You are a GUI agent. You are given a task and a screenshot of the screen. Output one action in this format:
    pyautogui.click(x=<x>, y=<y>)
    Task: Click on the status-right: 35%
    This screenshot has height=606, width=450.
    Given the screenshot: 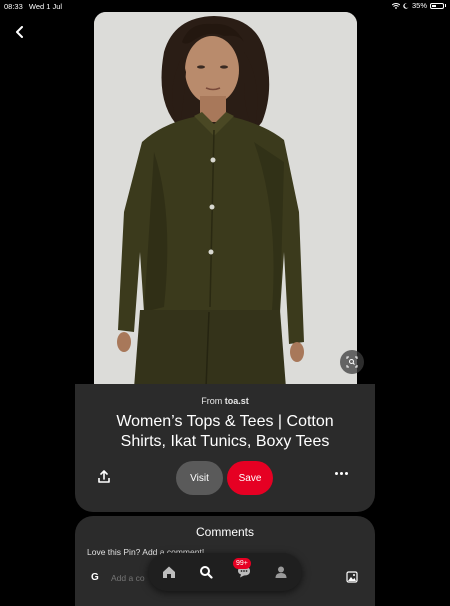 What is the action you would take?
    pyautogui.click(x=418, y=5)
    